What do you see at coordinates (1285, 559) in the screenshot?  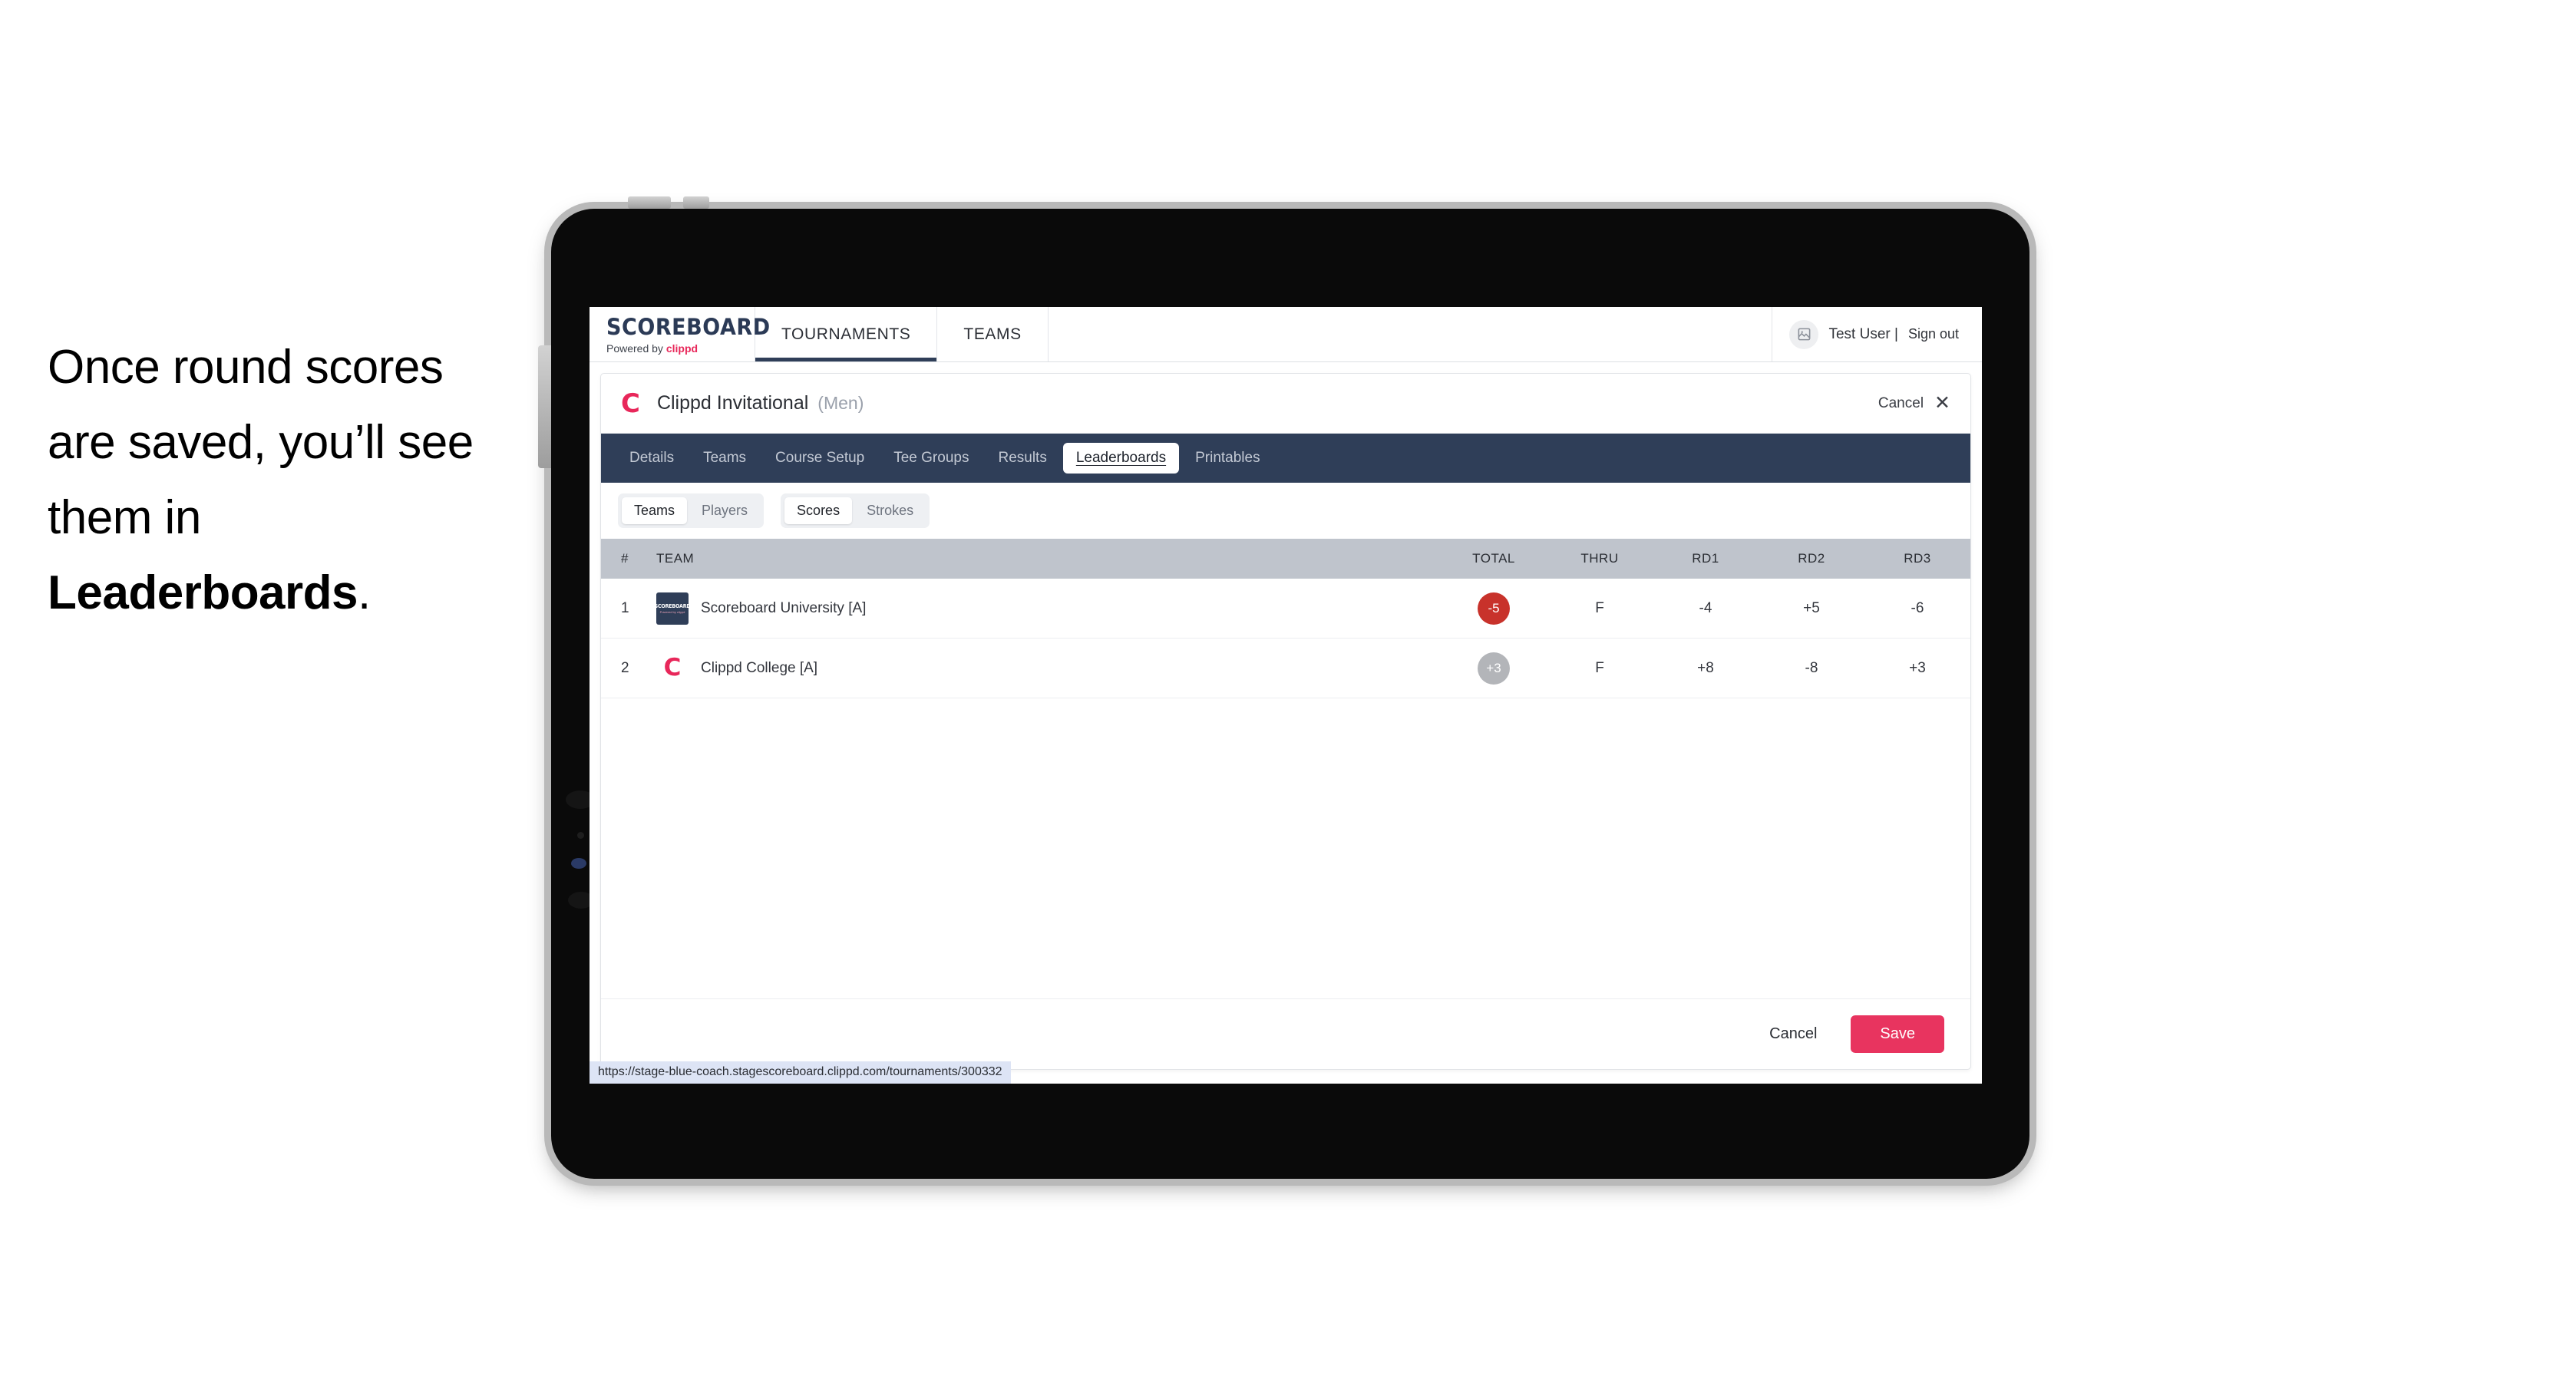 I see `table-header-row: # TEAM TOTAL THRU RD1 RD2 RD3` at bounding box center [1285, 559].